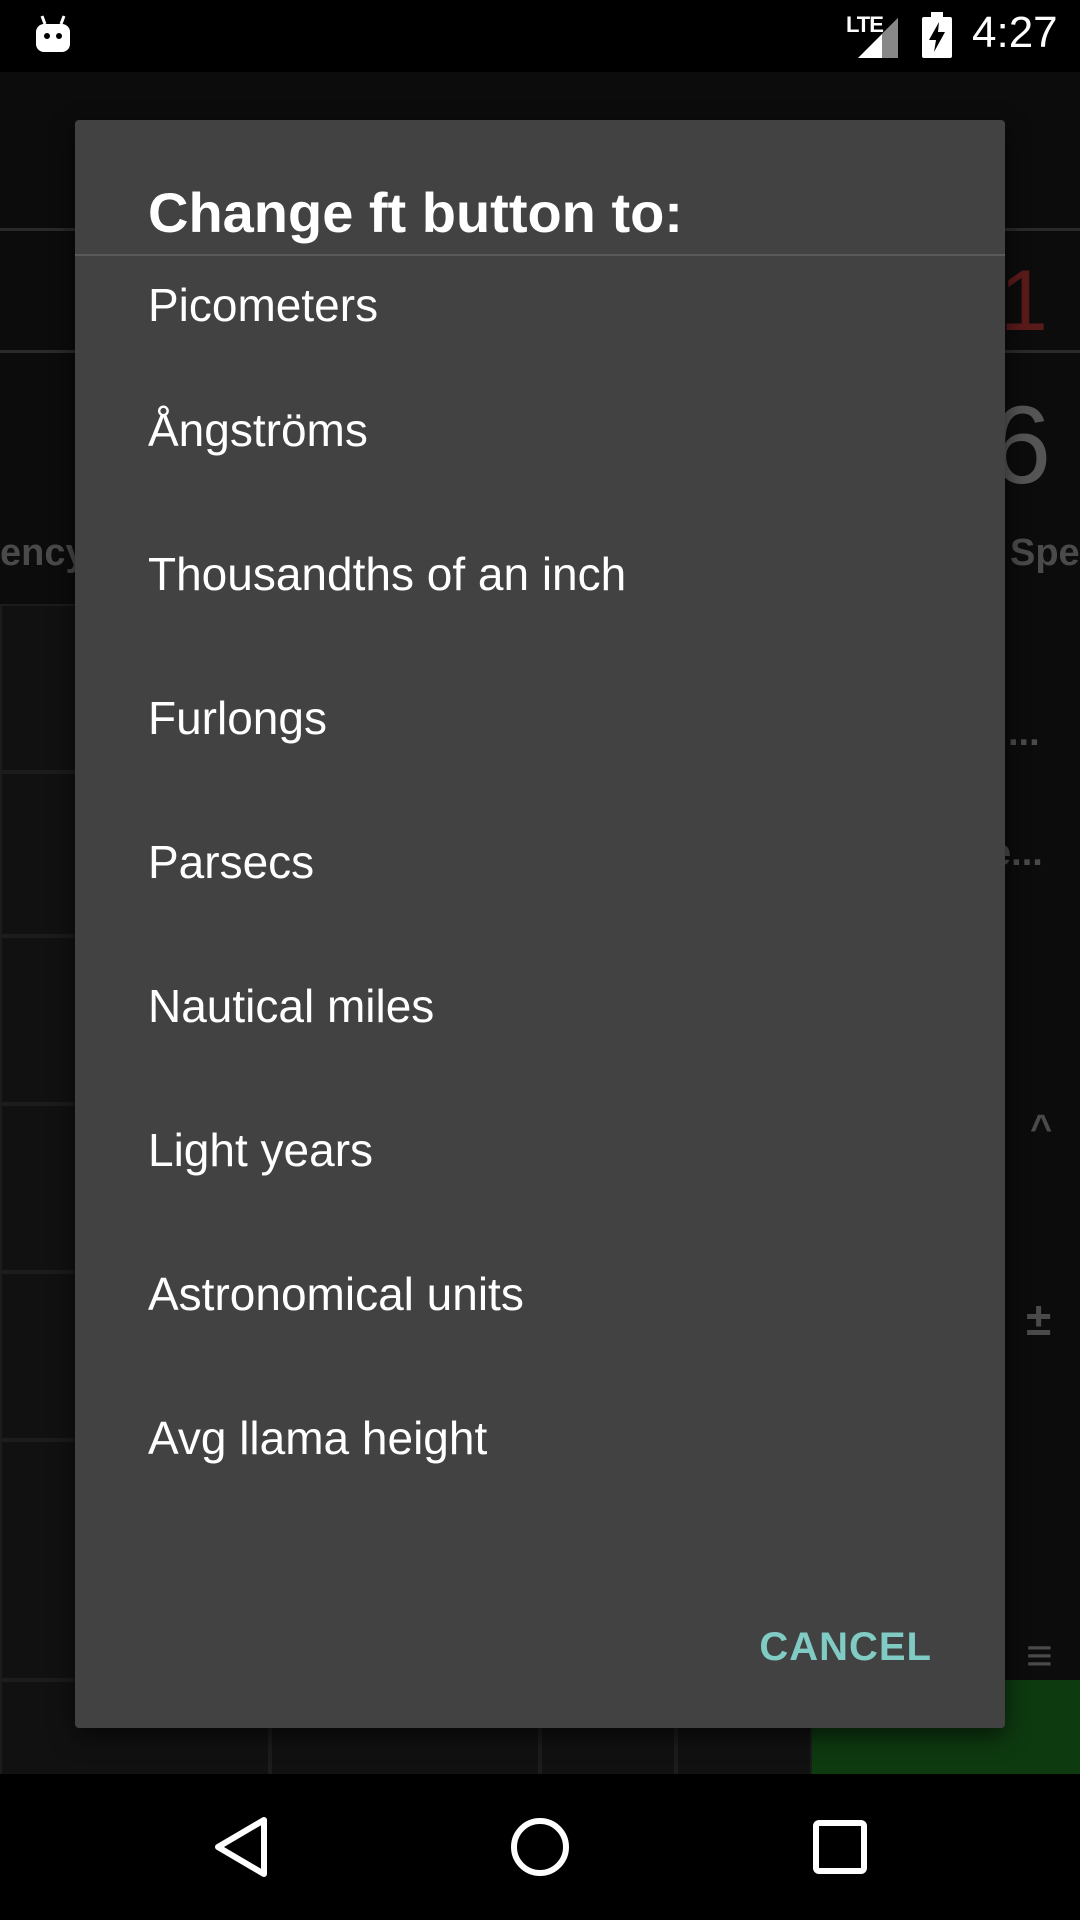 The width and height of the screenshot is (1080, 1920). Describe the element at coordinates (1024, 301) in the screenshot. I see `background-display-digit: 1` at that location.